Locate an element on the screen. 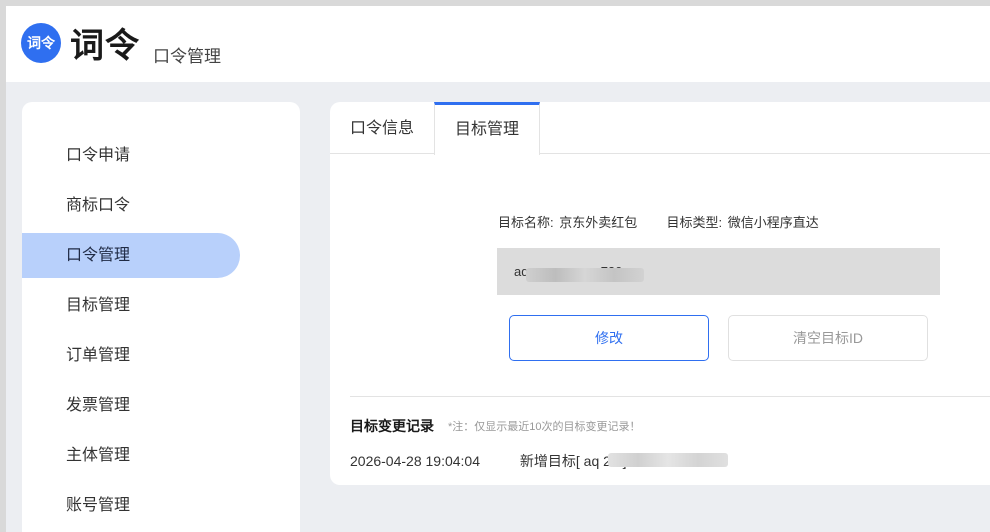 The image size is (990, 532). sidebar-item-order-management: 订单管理 is located at coordinates (131, 355).